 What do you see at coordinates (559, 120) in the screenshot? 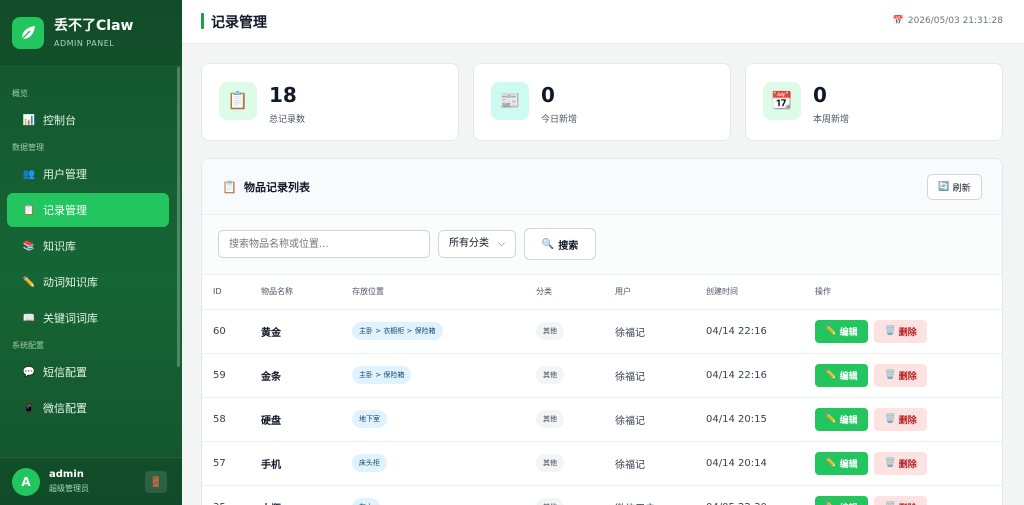
I see `stat-label: 今日新增` at bounding box center [559, 120].